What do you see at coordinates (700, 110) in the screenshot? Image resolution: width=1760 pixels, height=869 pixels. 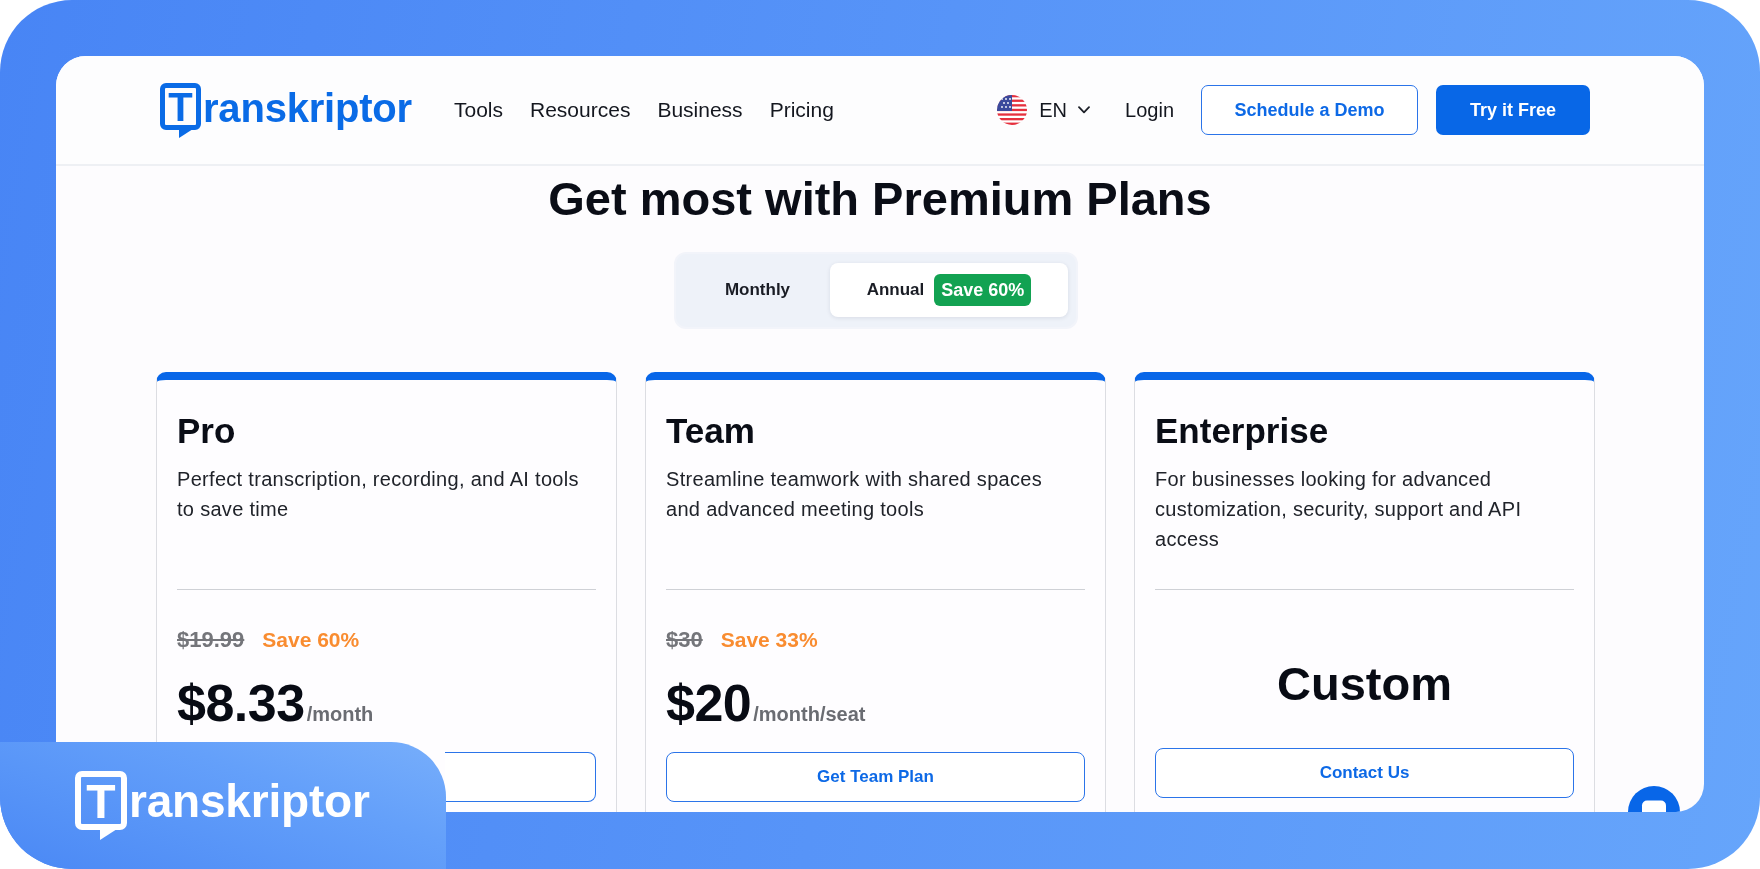 I see `nav-link: Business` at bounding box center [700, 110].